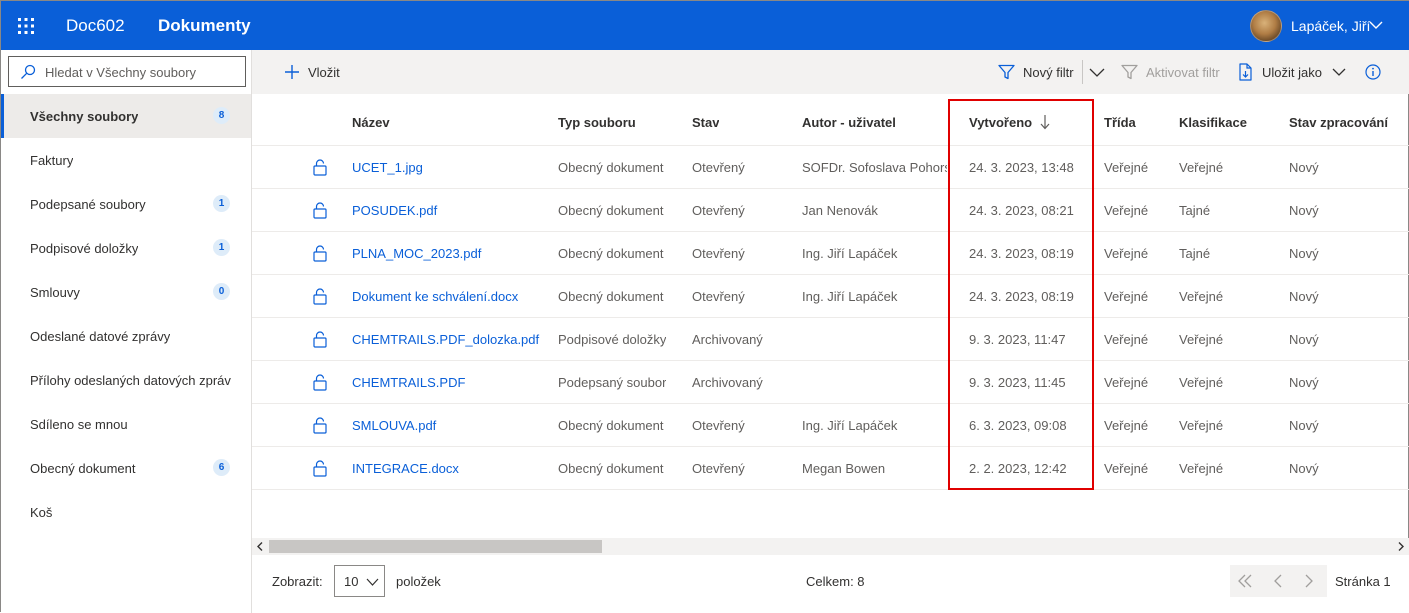 The height and width of the screenshot is (613, 1409). Describe the element at coordinates (359, 581) in the screenshot. I see `page-size-dropdown: 10` at that location.